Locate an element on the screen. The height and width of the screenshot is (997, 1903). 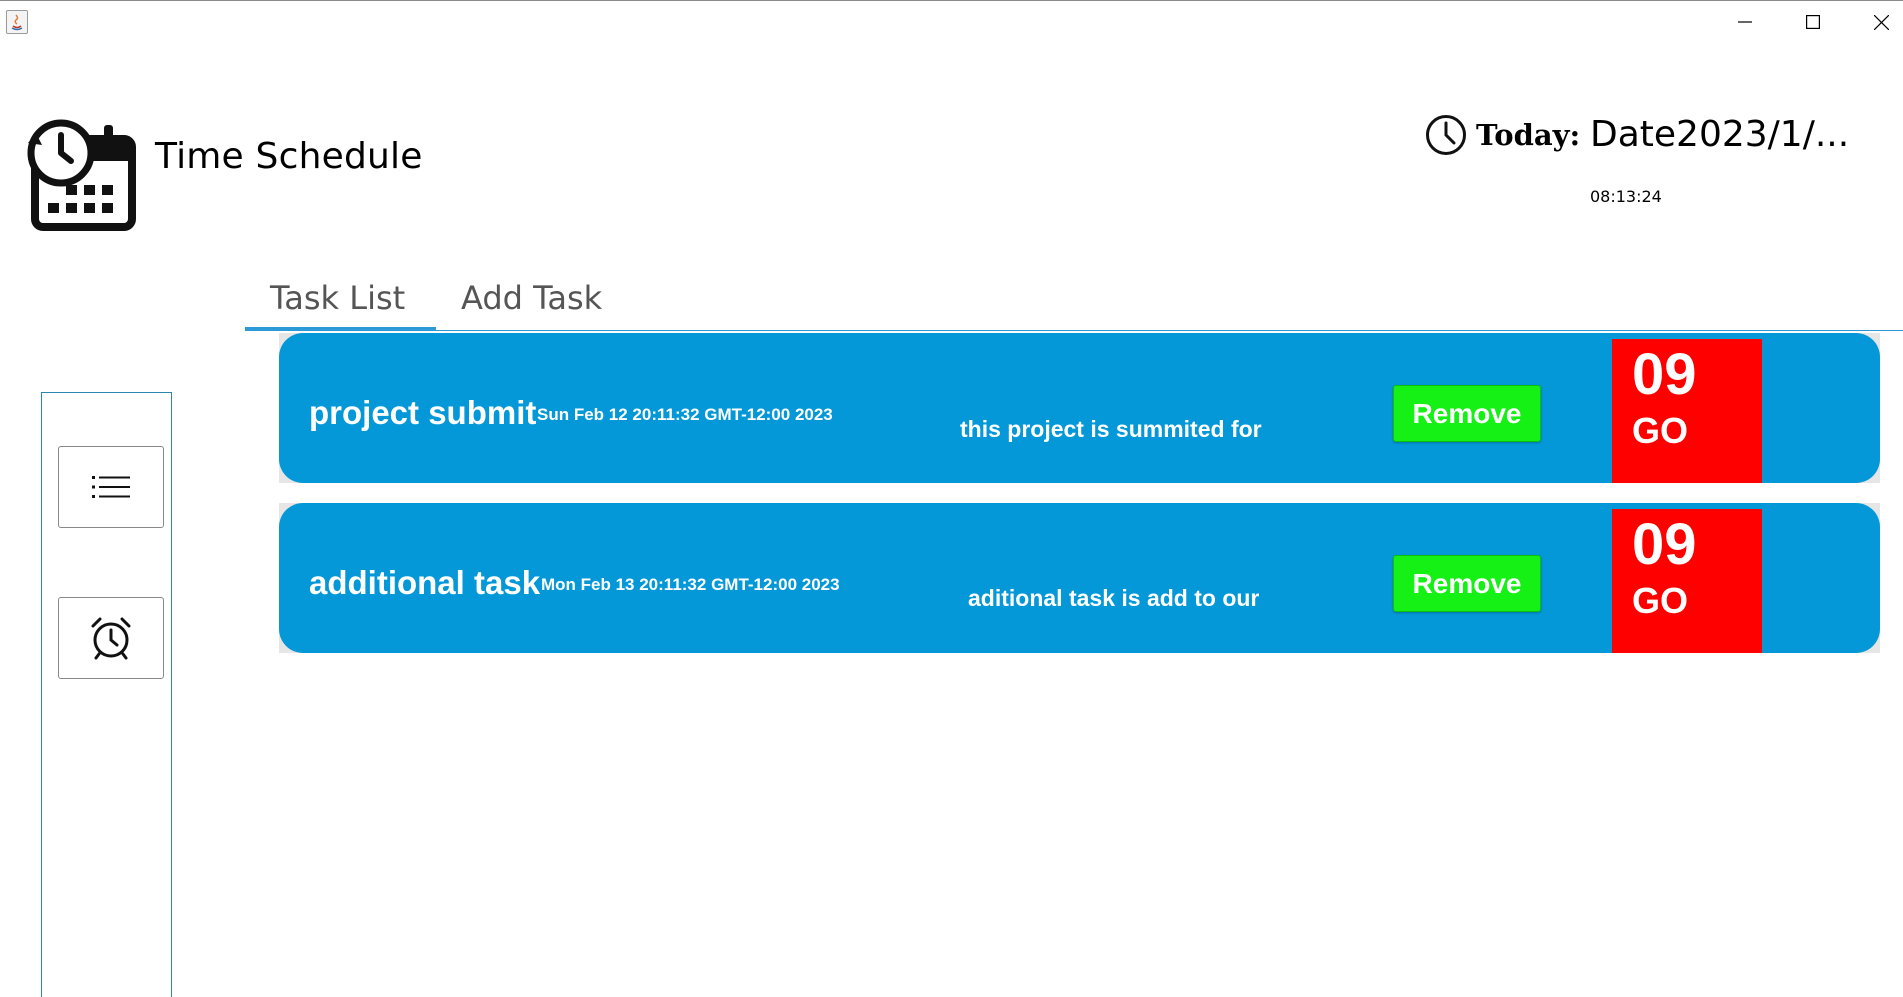
app-title: Time Schedule is located at coordinates (289, 156).